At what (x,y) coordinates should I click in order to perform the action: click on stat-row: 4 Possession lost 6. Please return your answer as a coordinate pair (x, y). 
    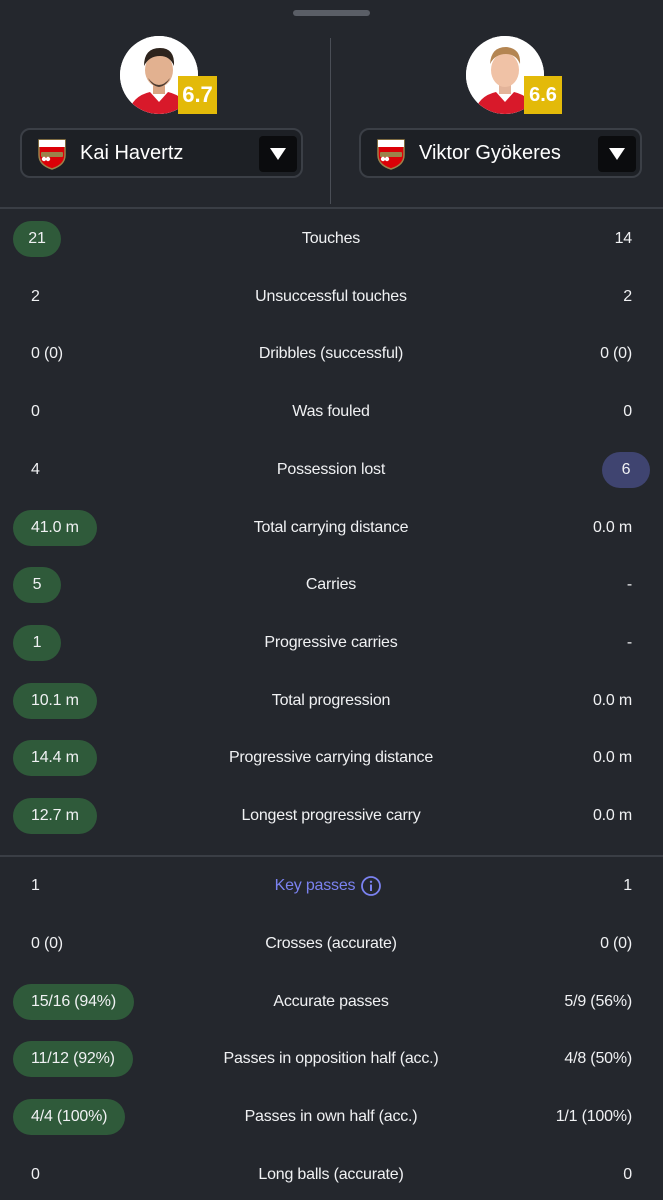
    Looking at the image, I should click on (331, 470).